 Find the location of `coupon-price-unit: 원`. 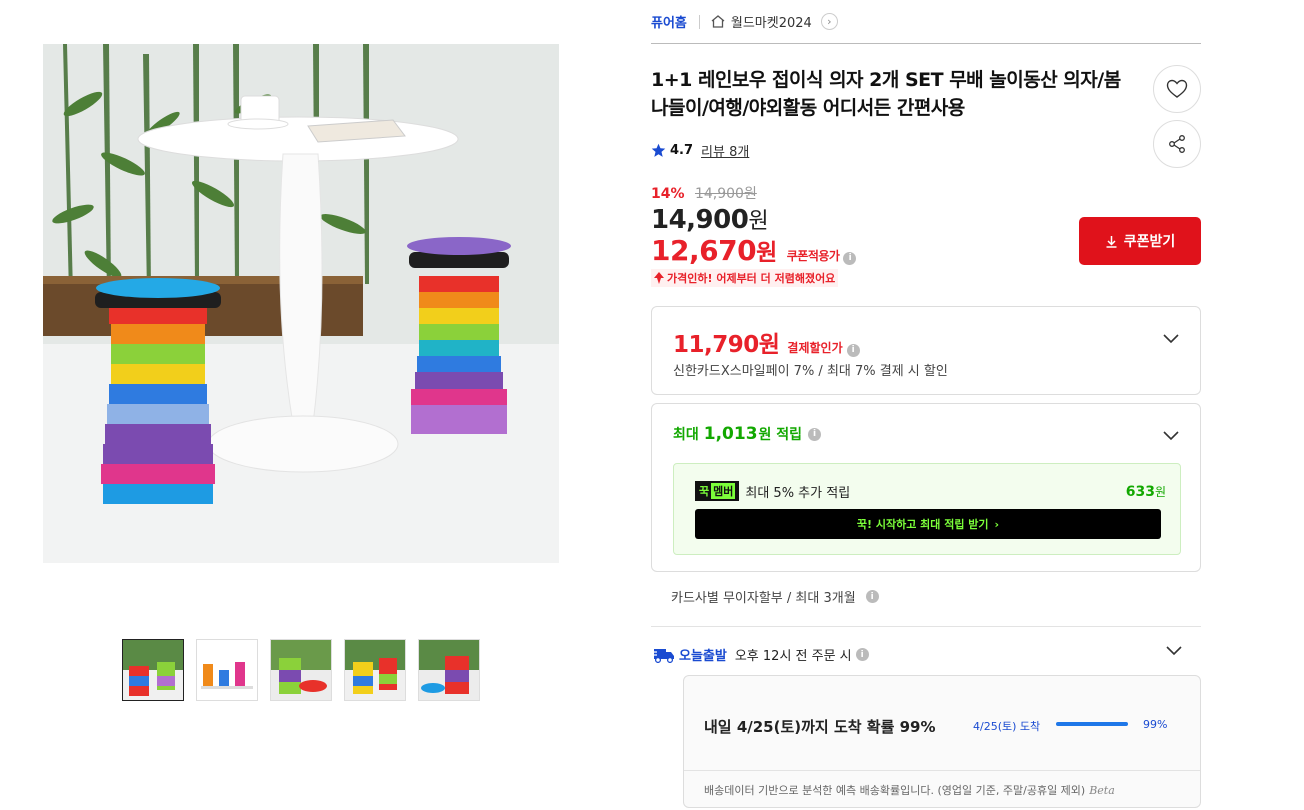

coupon-price-unit: 원 is located at coordinates (766, 253).